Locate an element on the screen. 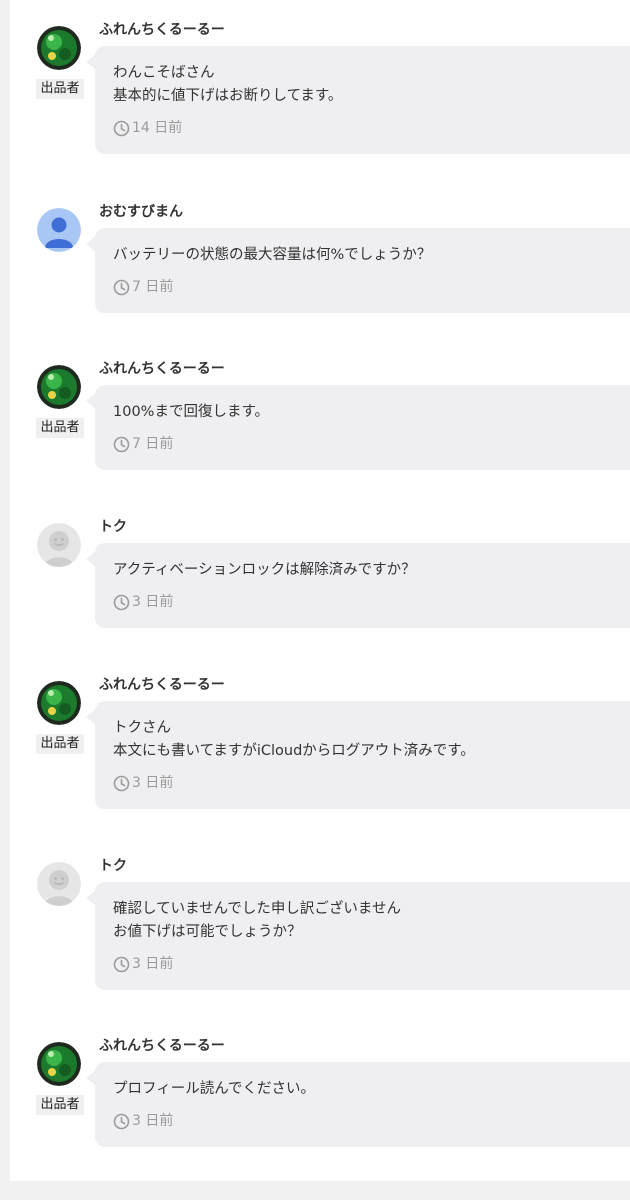 The height and width of the screenshot is (1200, 630). comment-bubble: トクさん 本文にも書いてますがiCloudからログアウト済みです。 3 日前 is located at coordinates (358, 755).